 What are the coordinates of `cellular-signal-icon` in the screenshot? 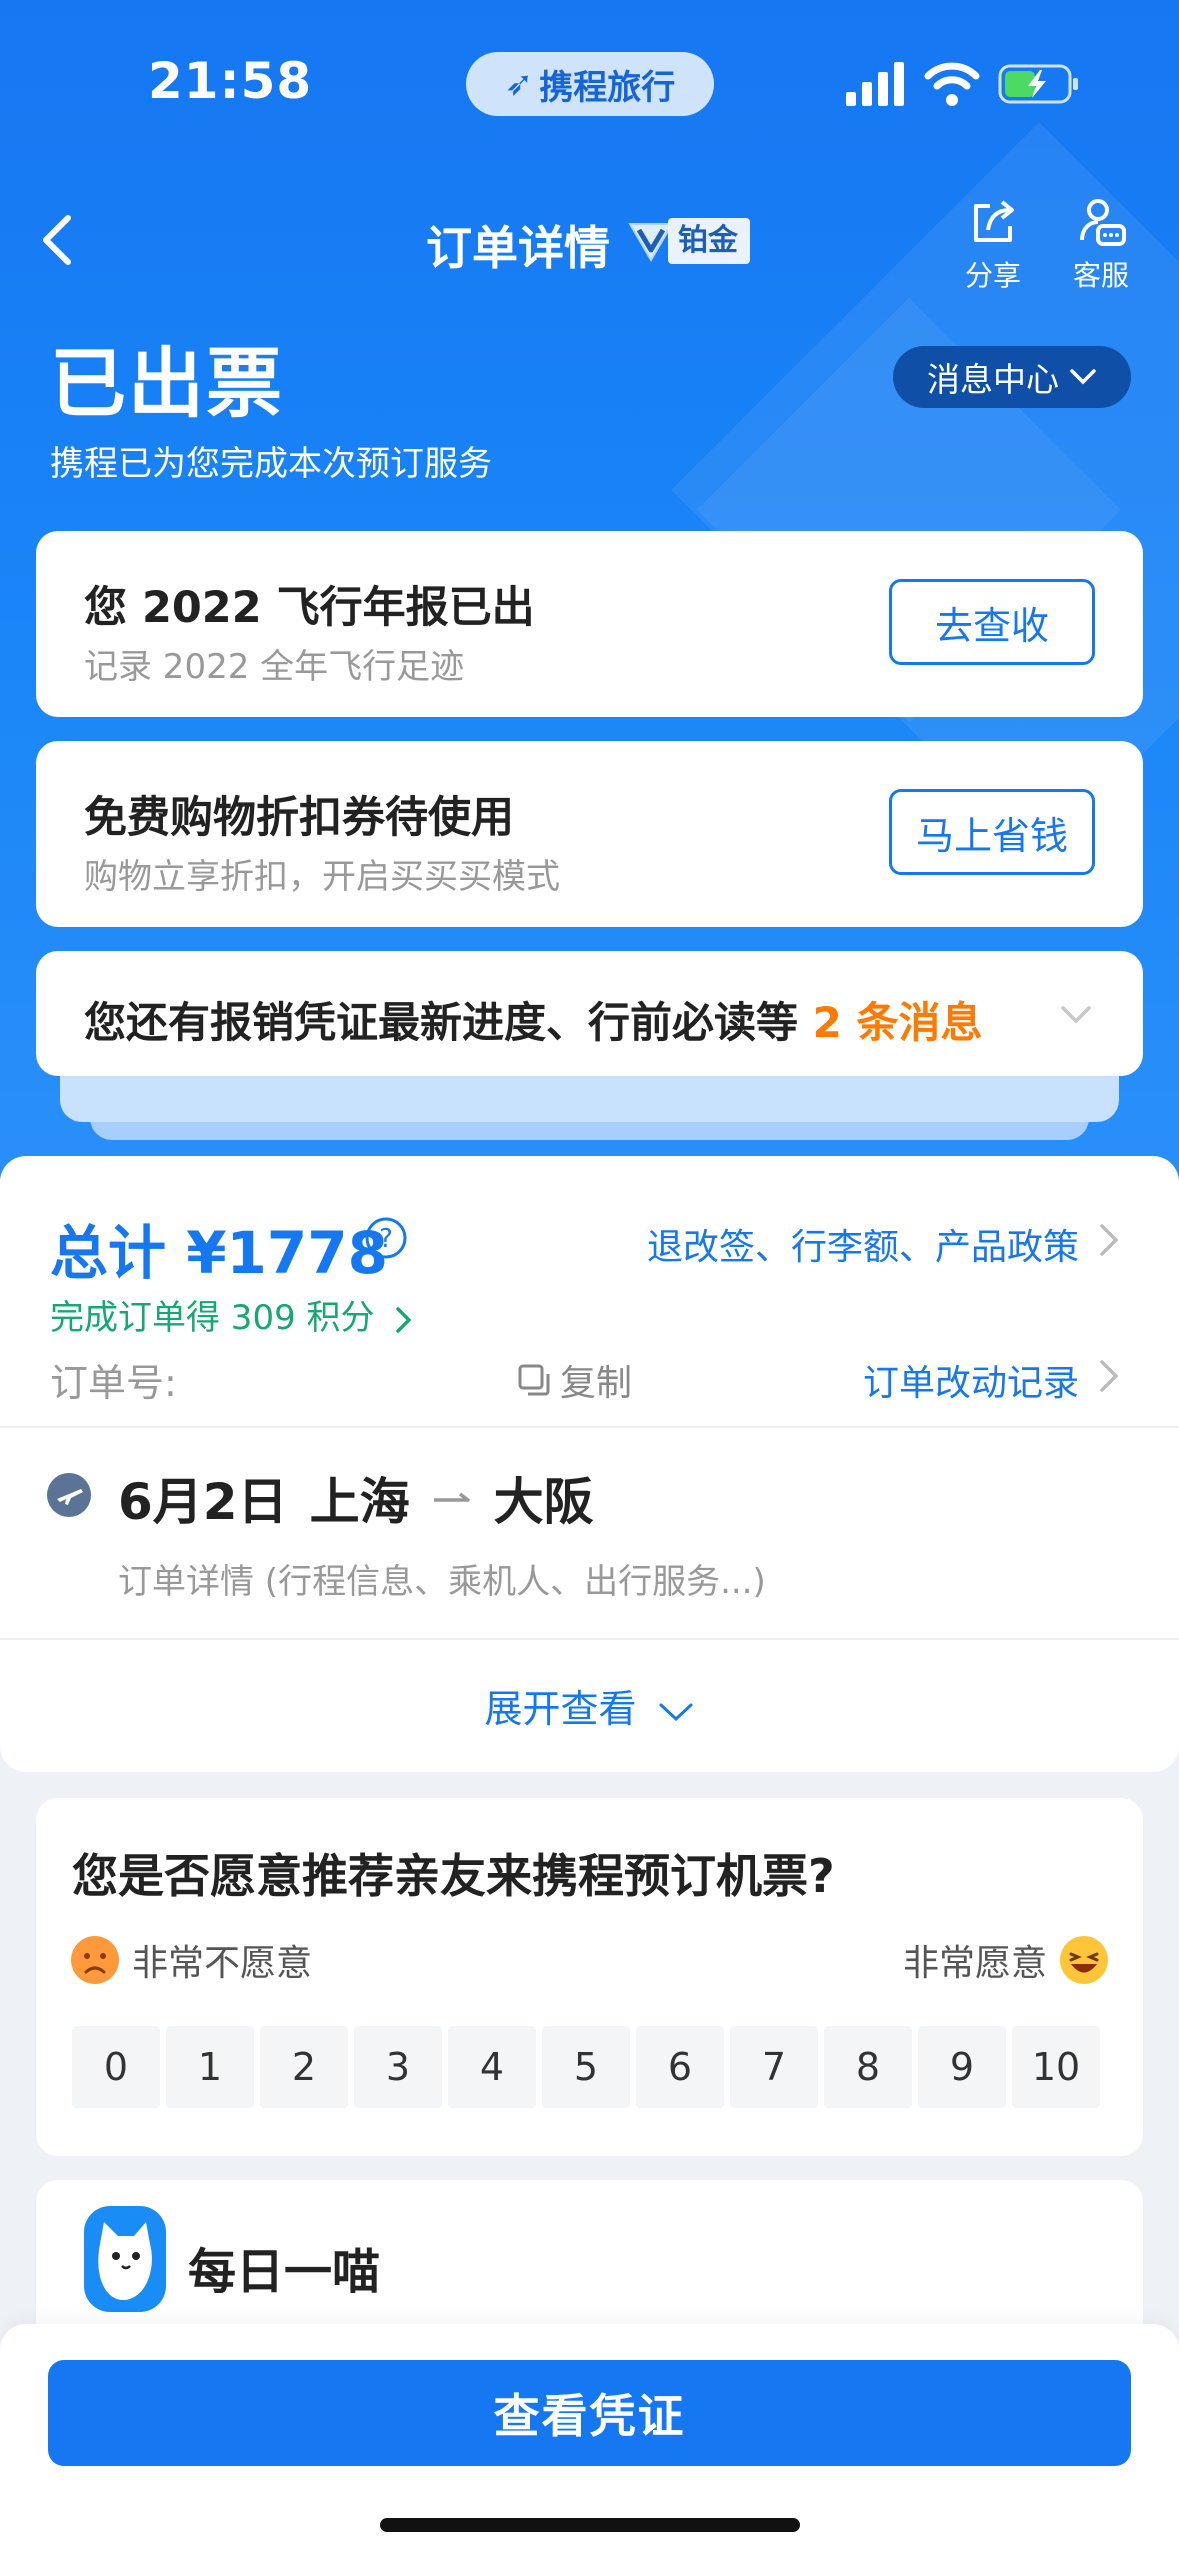 It's located at (875, 84).